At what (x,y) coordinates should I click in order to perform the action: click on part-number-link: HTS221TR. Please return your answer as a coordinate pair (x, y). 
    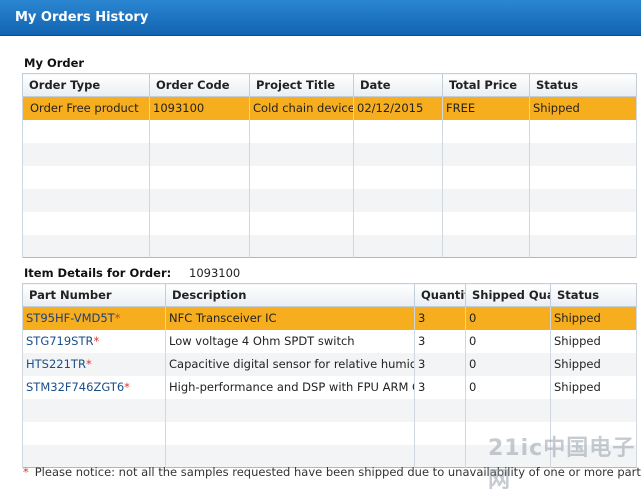
    Looking at the image, I should click on (56, 364).